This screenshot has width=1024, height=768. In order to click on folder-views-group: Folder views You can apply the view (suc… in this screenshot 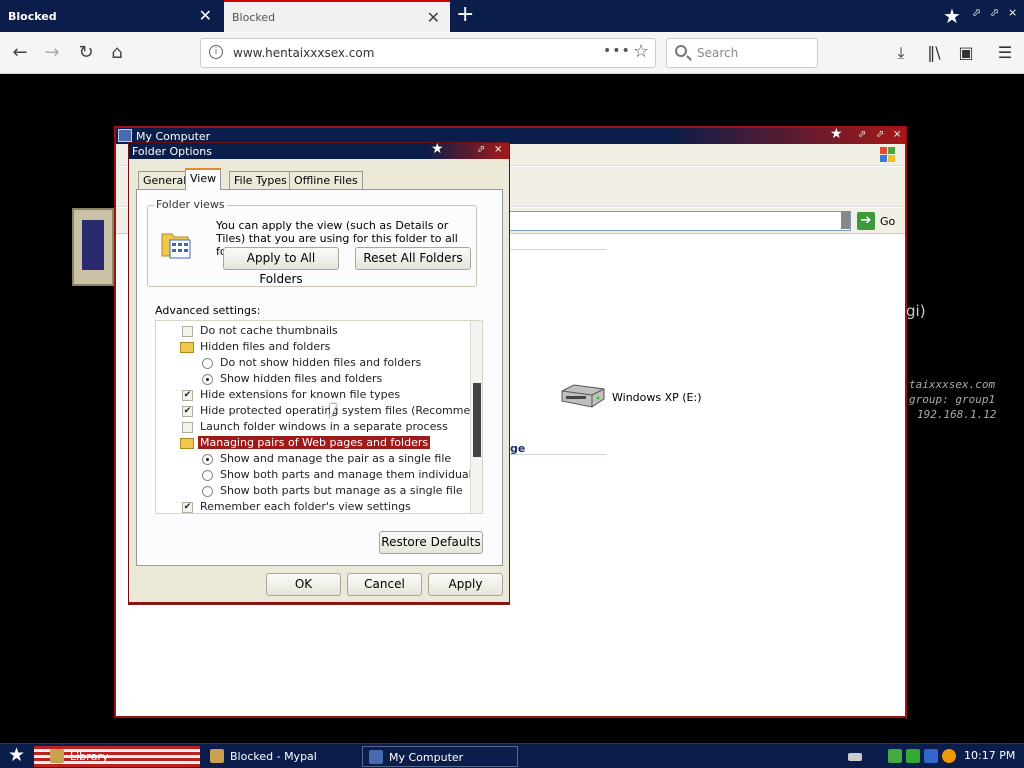, I will do `click(312, 242)`.